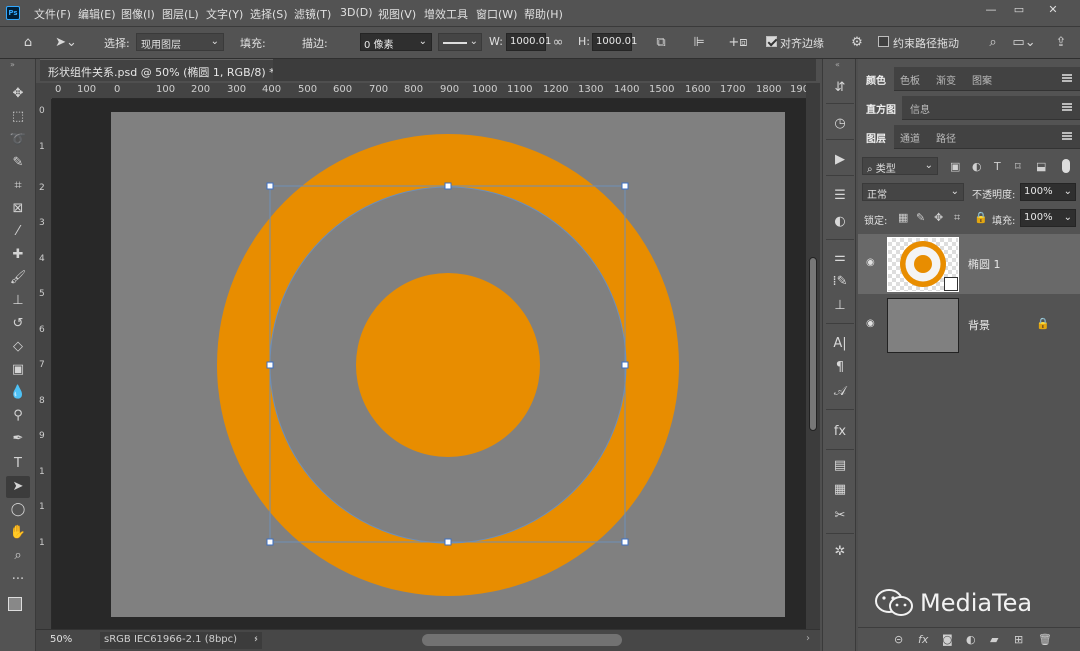 This screenshot has width=1080, height=651. I want to click on horizontal-scrollbar-thumb, so click(522, 640).